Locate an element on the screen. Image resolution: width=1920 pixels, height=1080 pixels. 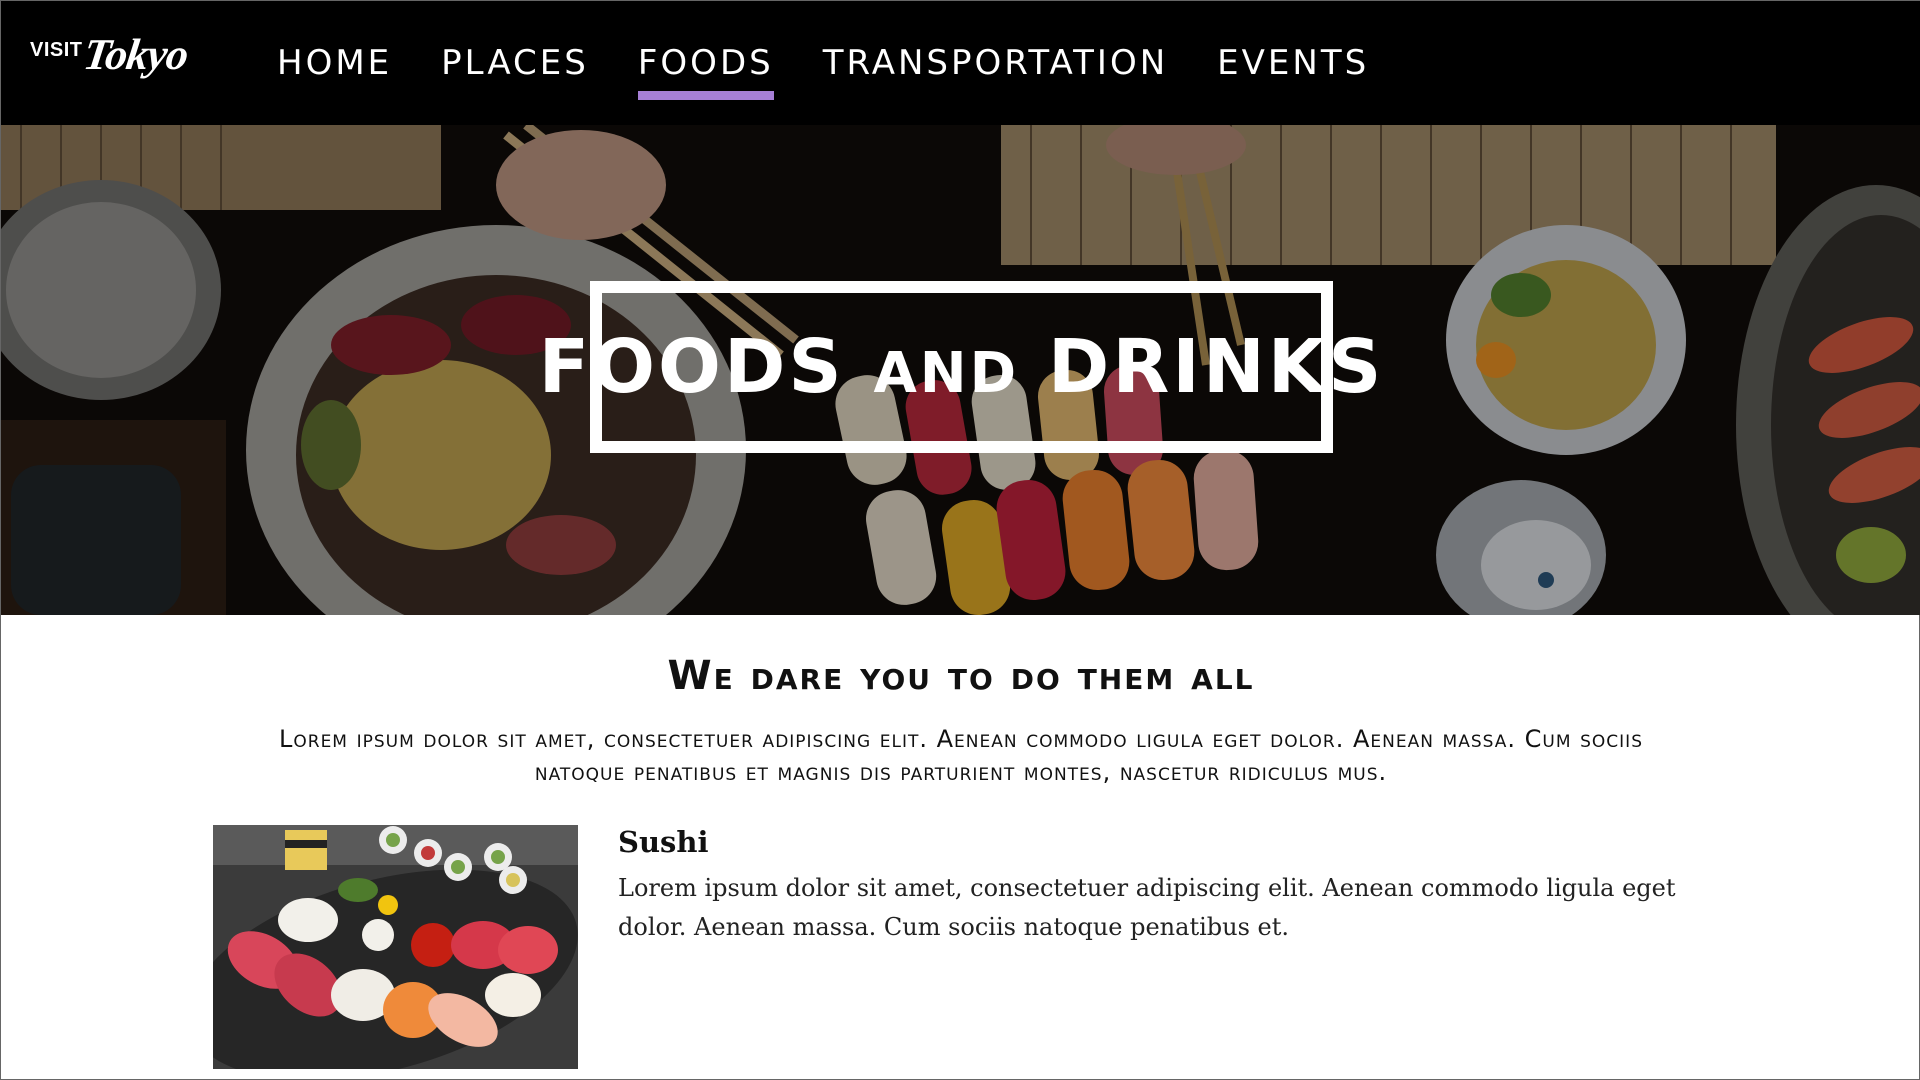
logo-city-text: Tokyo is located at coordinates (135, 54).